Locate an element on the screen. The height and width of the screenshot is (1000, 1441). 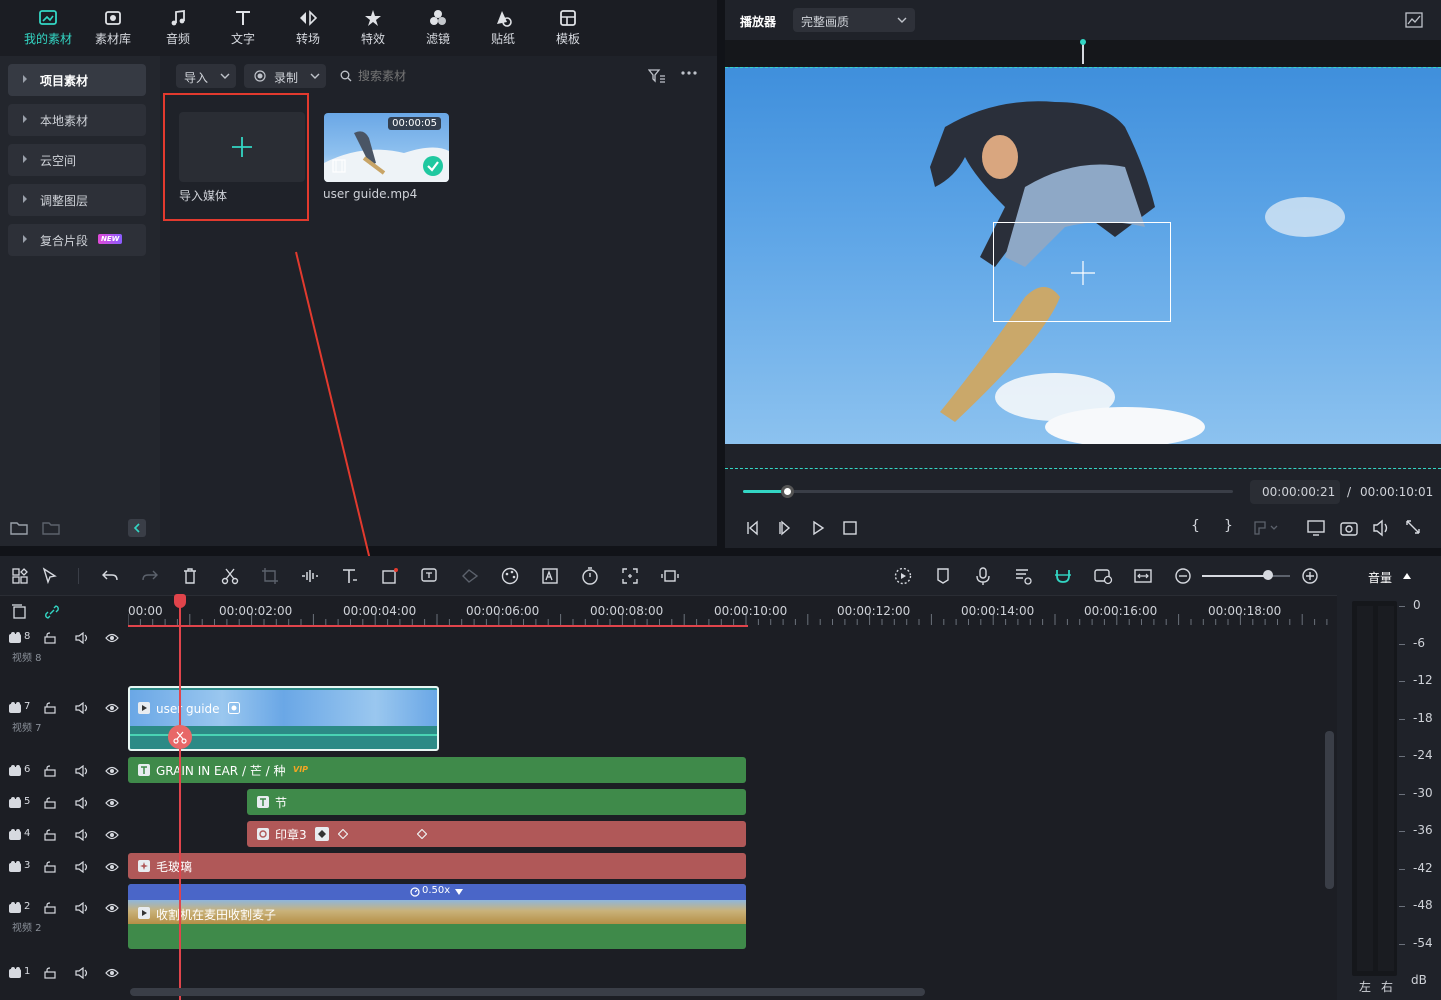
collapse-sidebar-button is located at coordinates (137, 528).